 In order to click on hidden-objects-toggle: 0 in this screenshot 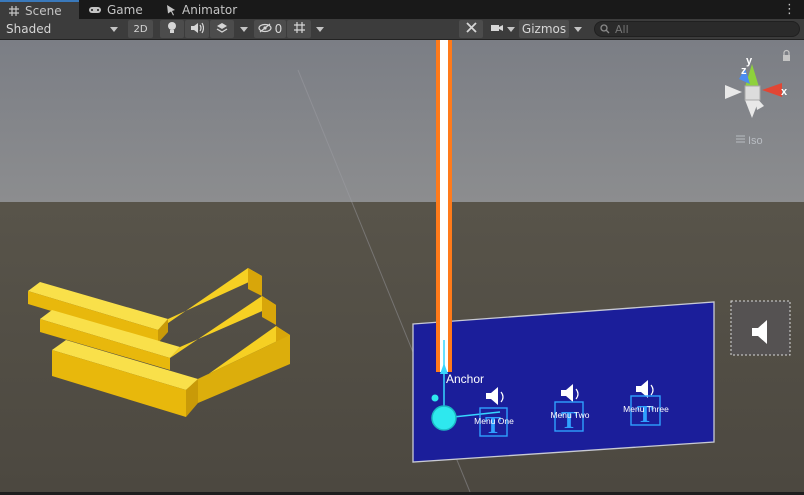, I will do `click(270, 29)`.